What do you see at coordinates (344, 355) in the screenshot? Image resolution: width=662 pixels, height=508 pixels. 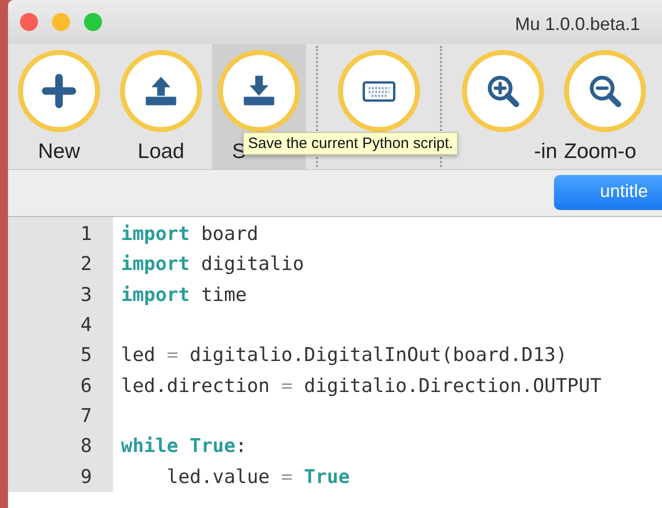 I see `code-line: led = digitalio.DigitalInOut(board.D13)` at bounding box center [344, 355].